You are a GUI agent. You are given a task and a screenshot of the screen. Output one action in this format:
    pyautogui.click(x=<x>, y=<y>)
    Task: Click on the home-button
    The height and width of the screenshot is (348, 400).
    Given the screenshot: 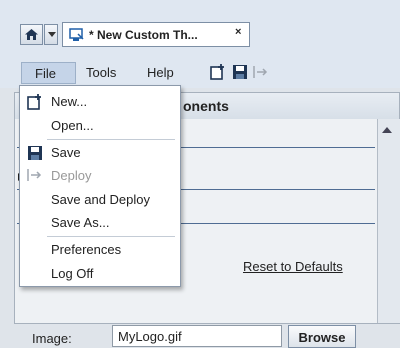 What is the action you would take?
    pyautogui.click(x=31, y=34)
    